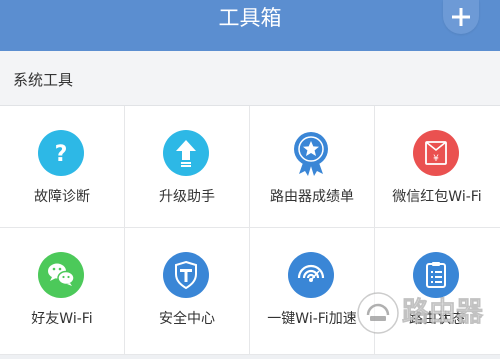  Describe the element at coordinates (187, 319) in the screenshot. I see `tool-label: 安全中心` at that location.